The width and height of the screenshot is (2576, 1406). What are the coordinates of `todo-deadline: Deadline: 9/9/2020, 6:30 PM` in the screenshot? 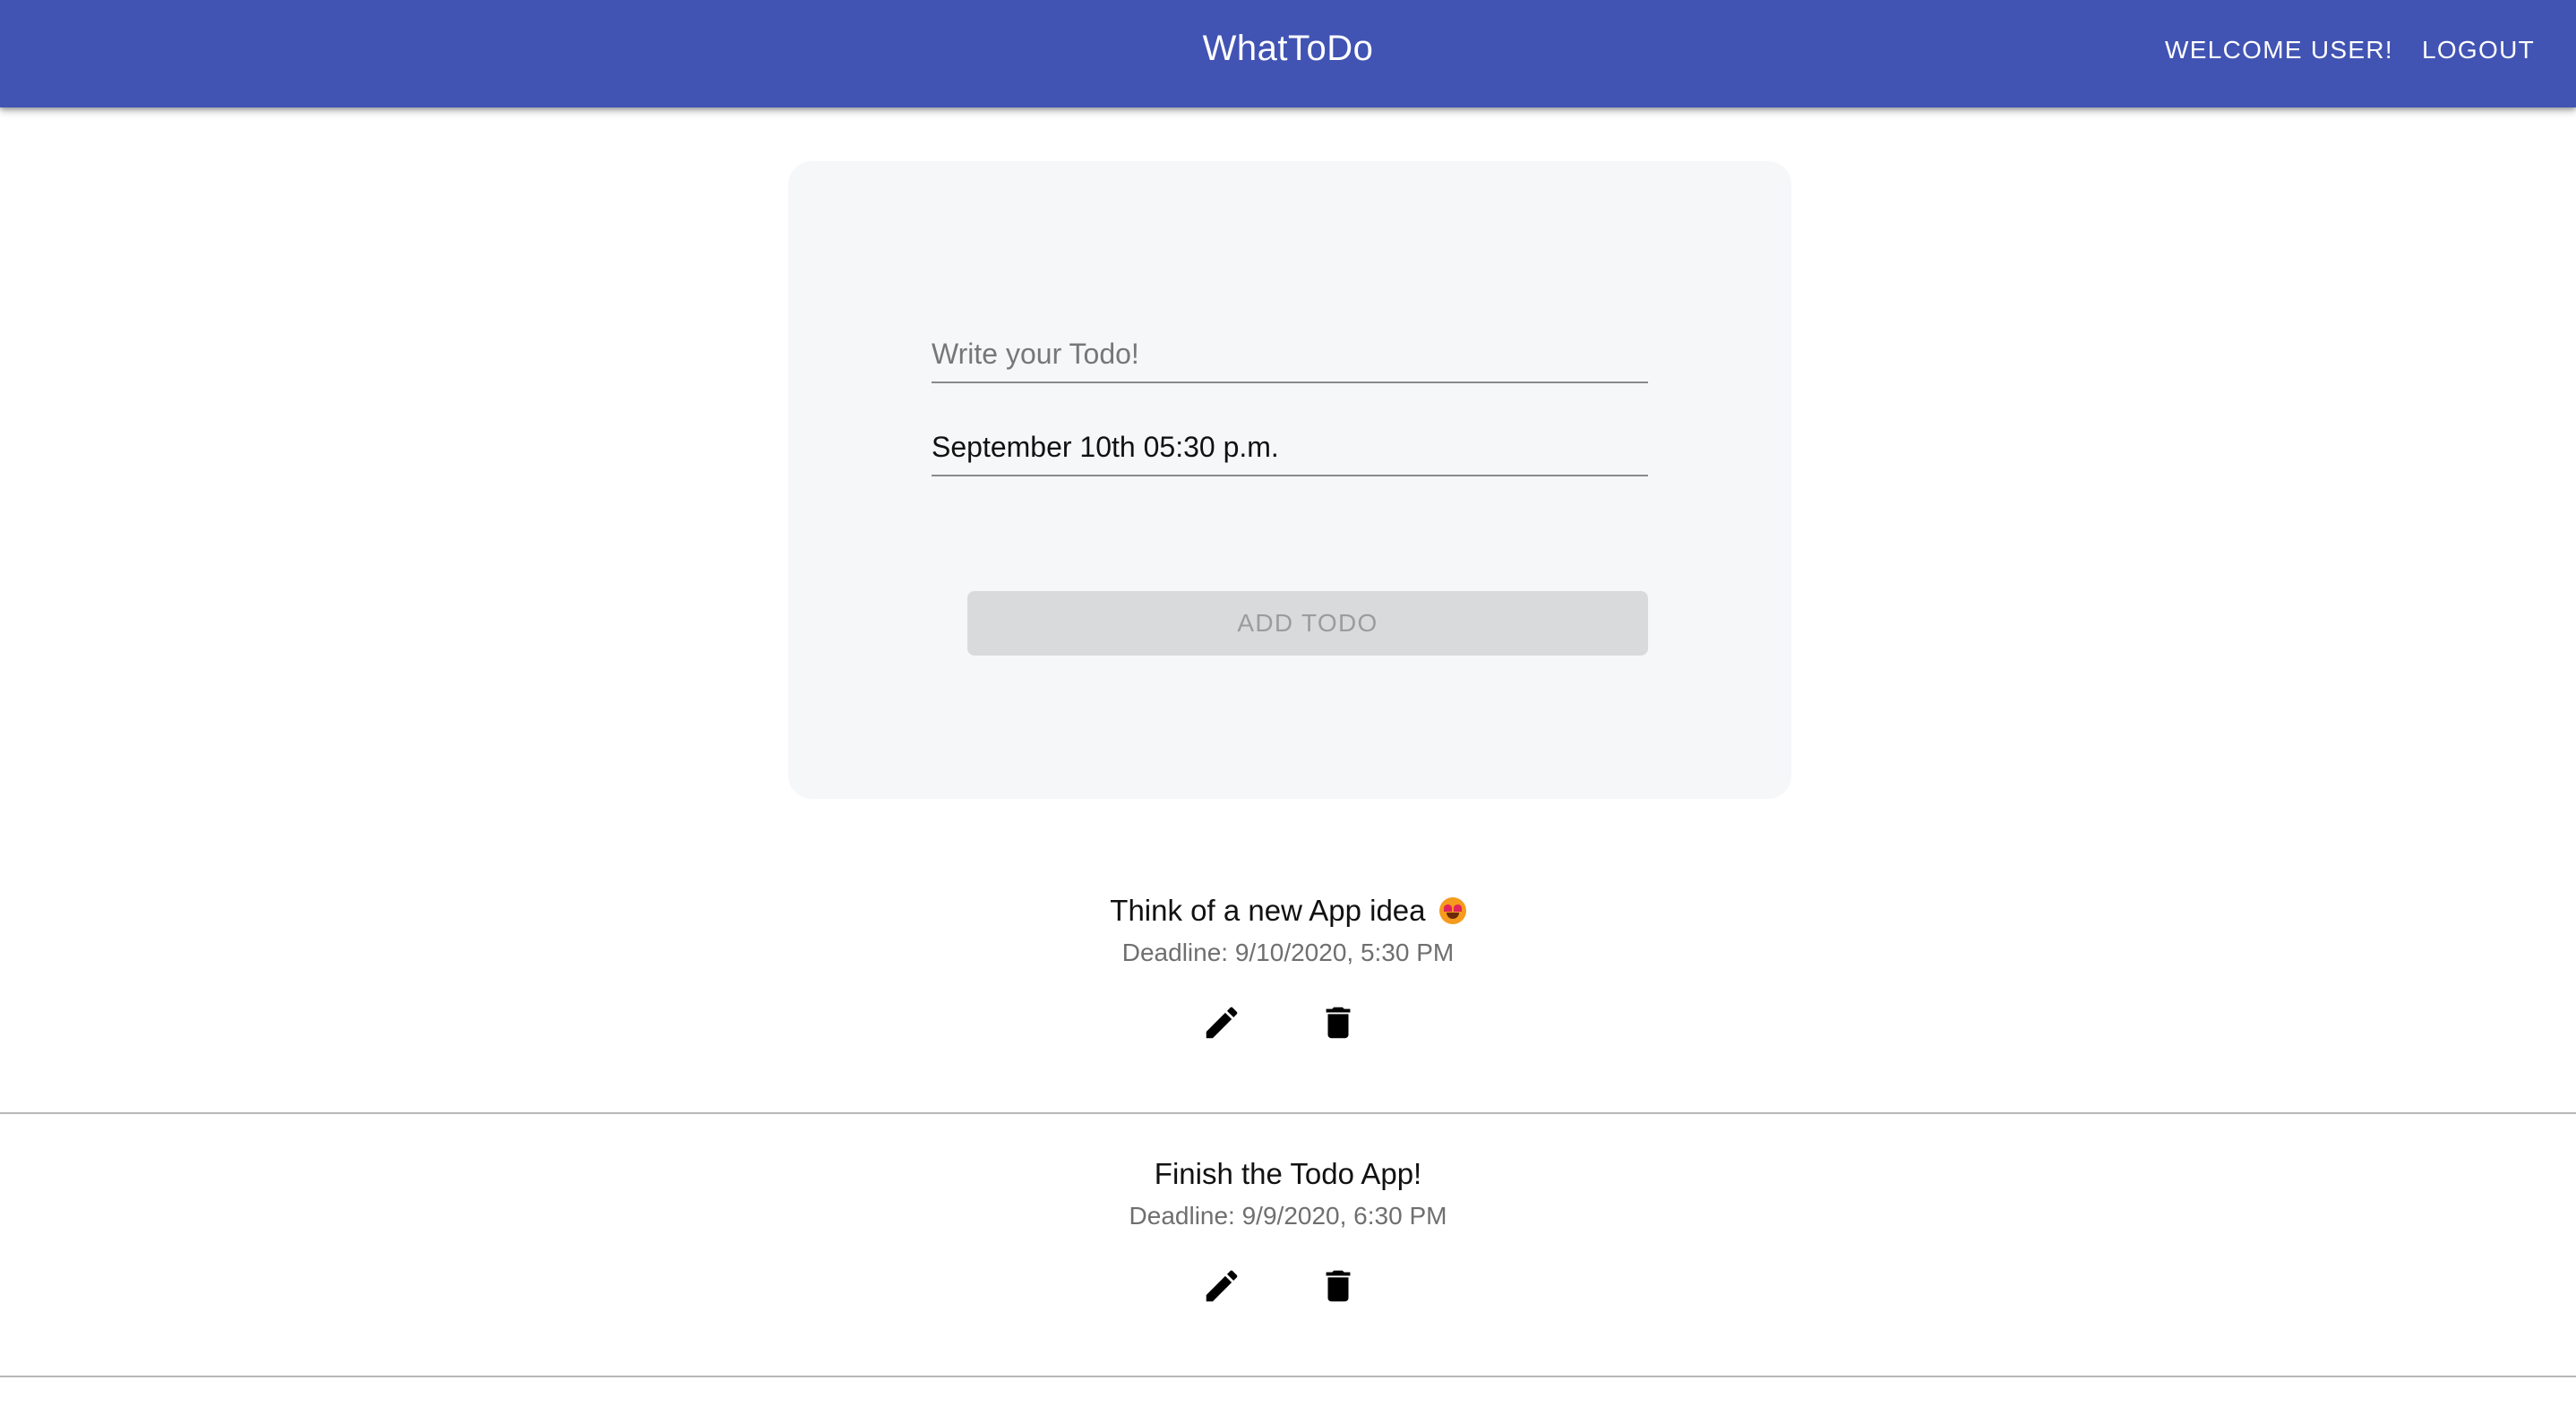 It's located at (1288, 1216).